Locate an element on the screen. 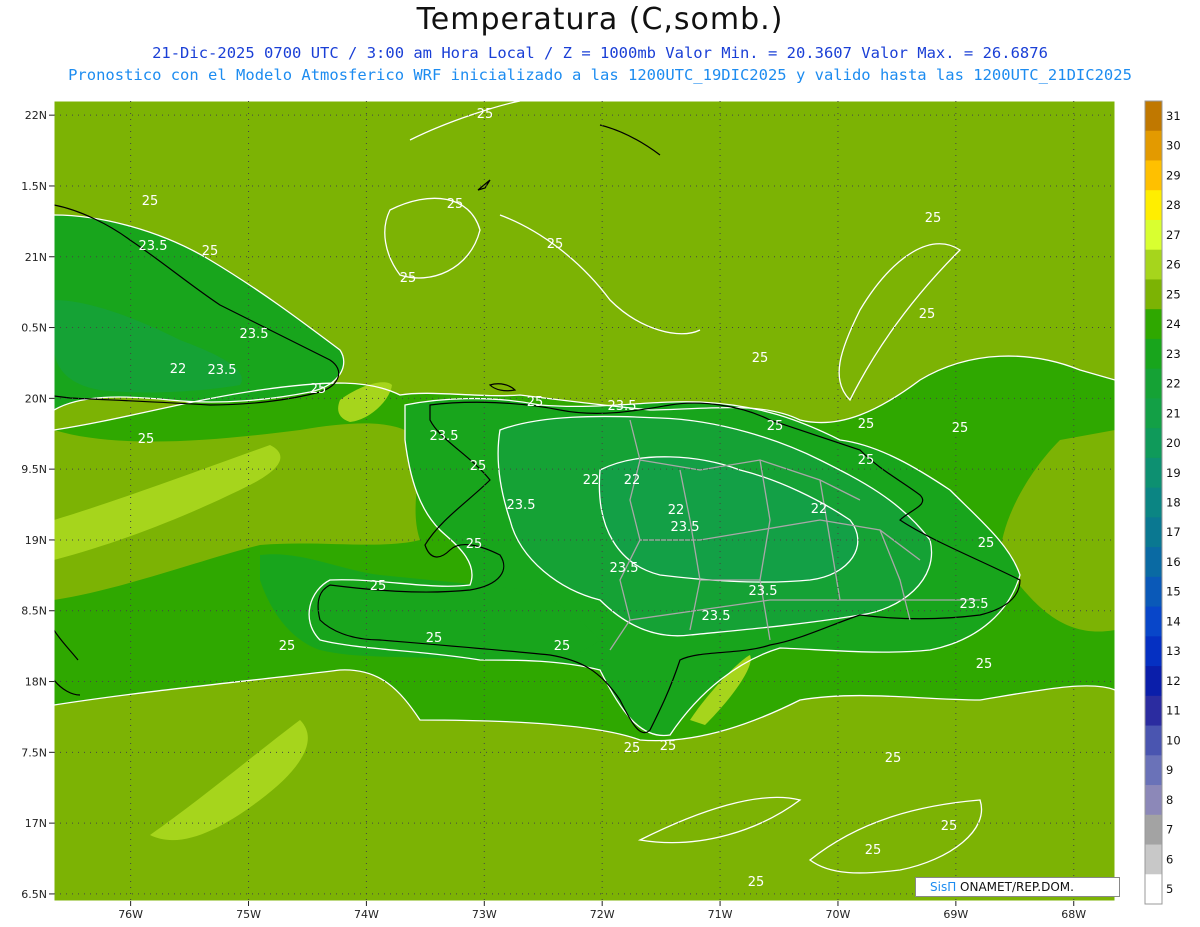 This screenshot has height=927, width=1200. longitude-labels: 76W 75W 74W 73W 72W 71W 70W 69W 68W is located at coordinates (602, 911).